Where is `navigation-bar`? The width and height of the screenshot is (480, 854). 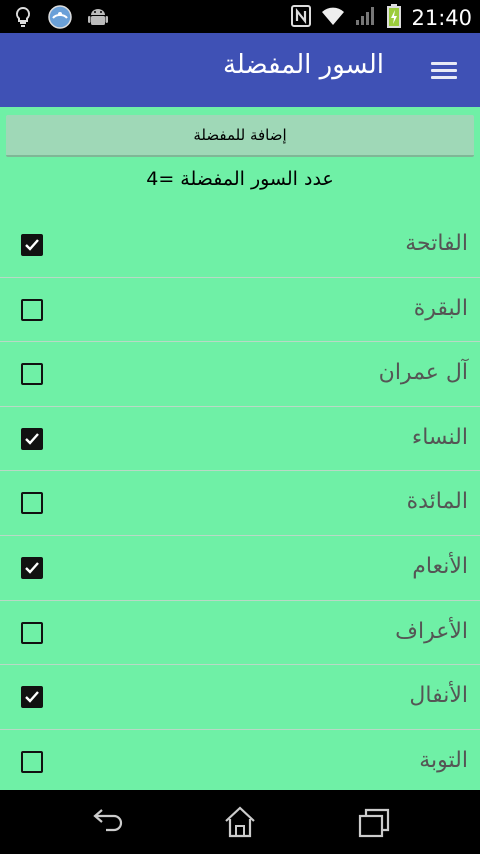 navigation-bar is located at coordinates (240, 822).